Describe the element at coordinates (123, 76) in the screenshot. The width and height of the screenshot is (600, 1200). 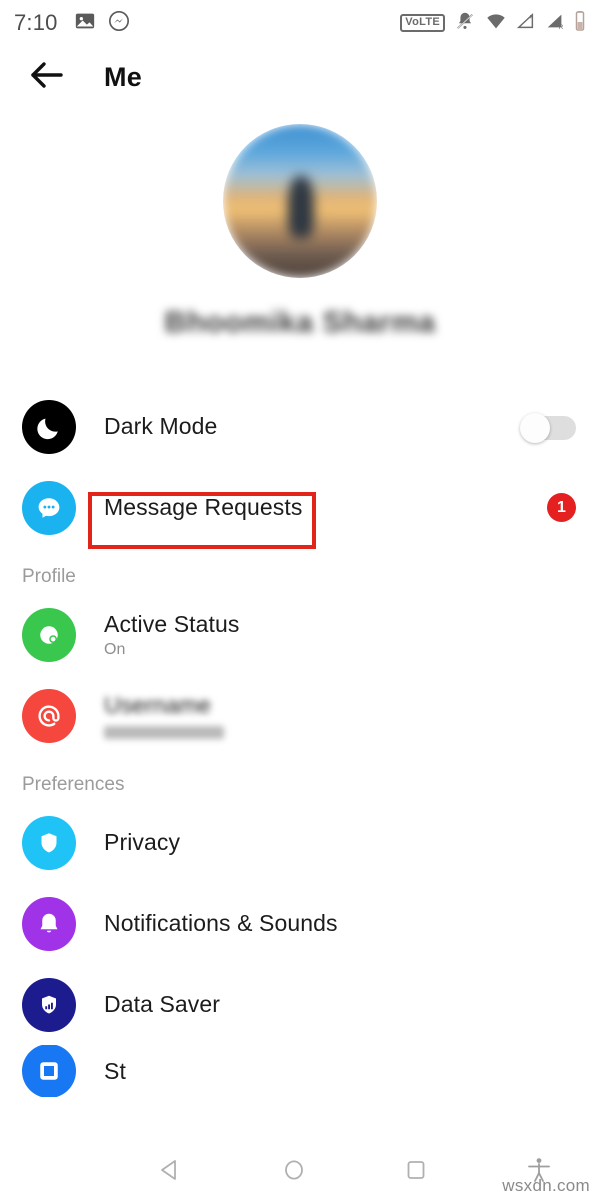
I see `page-title: Me` at that location.